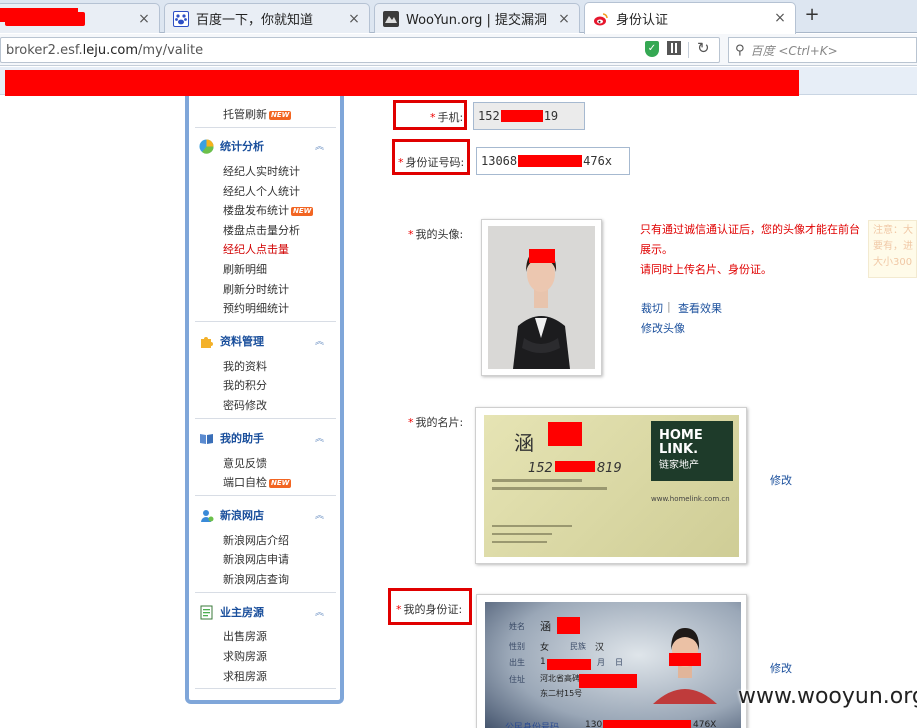 The height and width of the screenshot is (728, 917). What do you see at coordinates (529, 116) in the screenshot?
I see `phone-field: 152 19` at bounding box center [529, 116].